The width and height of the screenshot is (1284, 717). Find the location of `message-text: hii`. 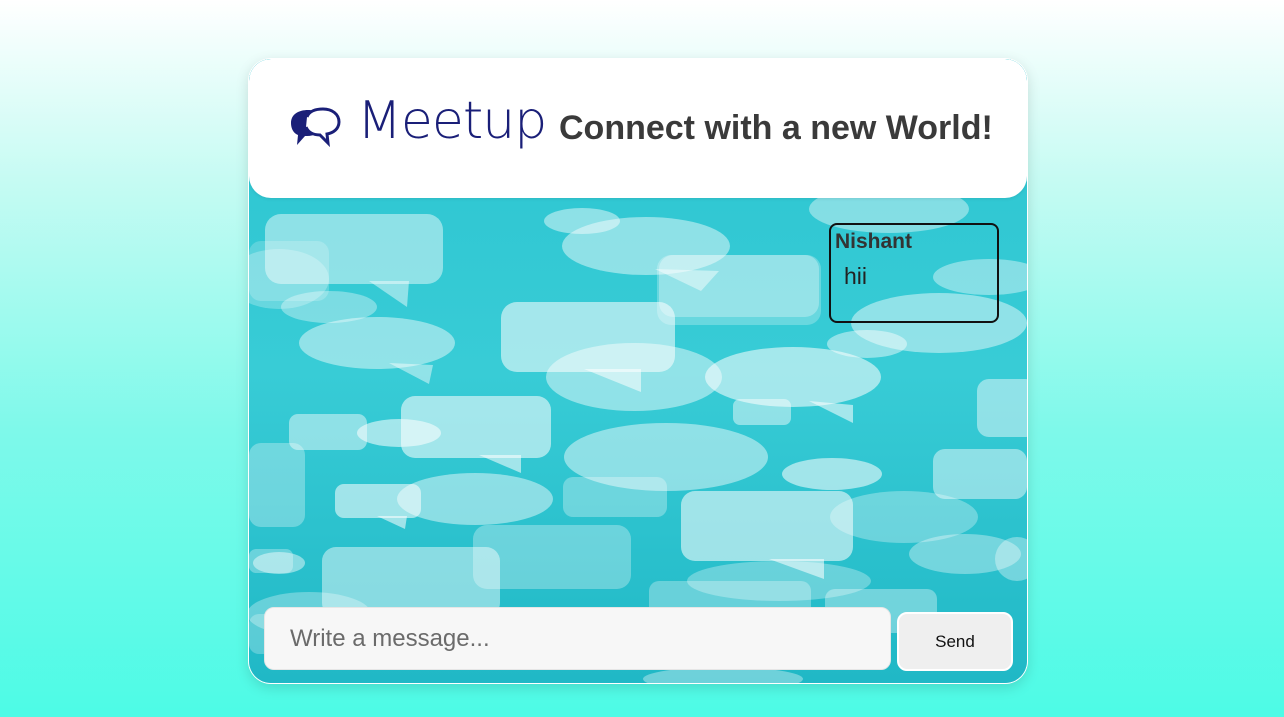

message-text: hii is located at coordinates (856, 276).